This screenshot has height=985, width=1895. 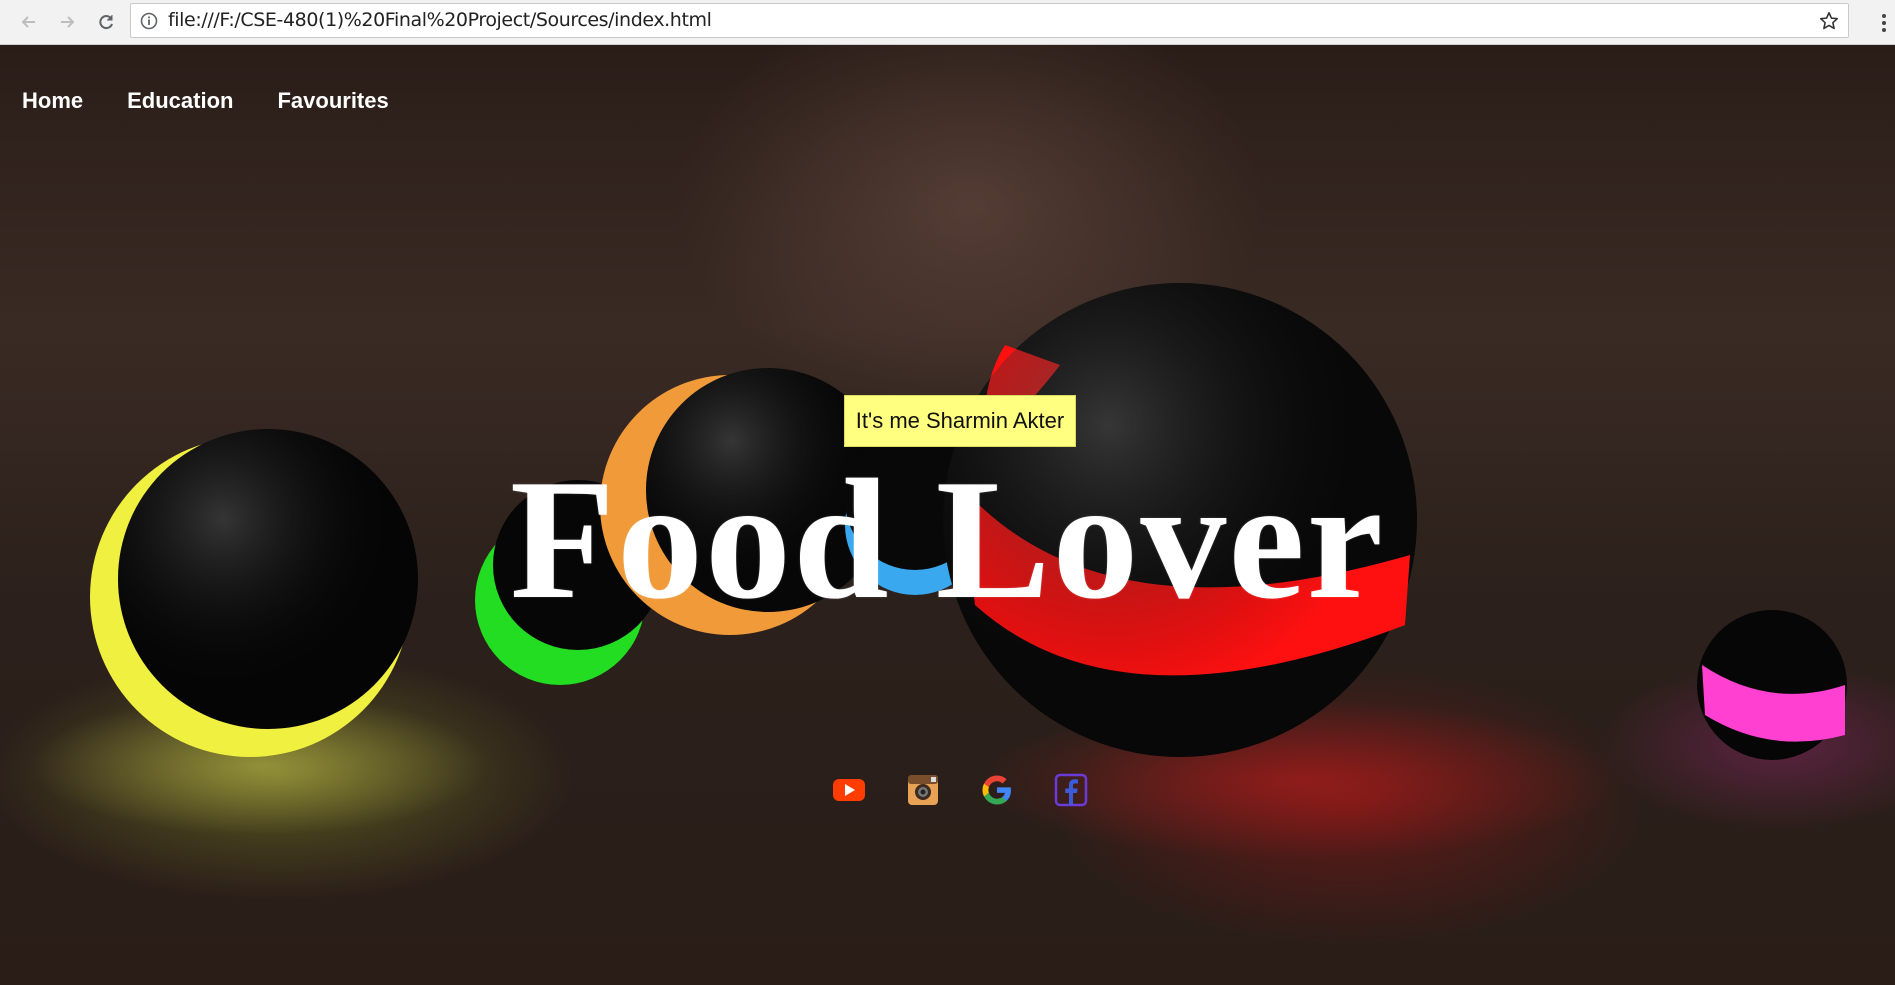 What do you see at coordinates (29, 22) in the screenshot?
I see `back-arrow-icon` at bounding box center [29, 22].